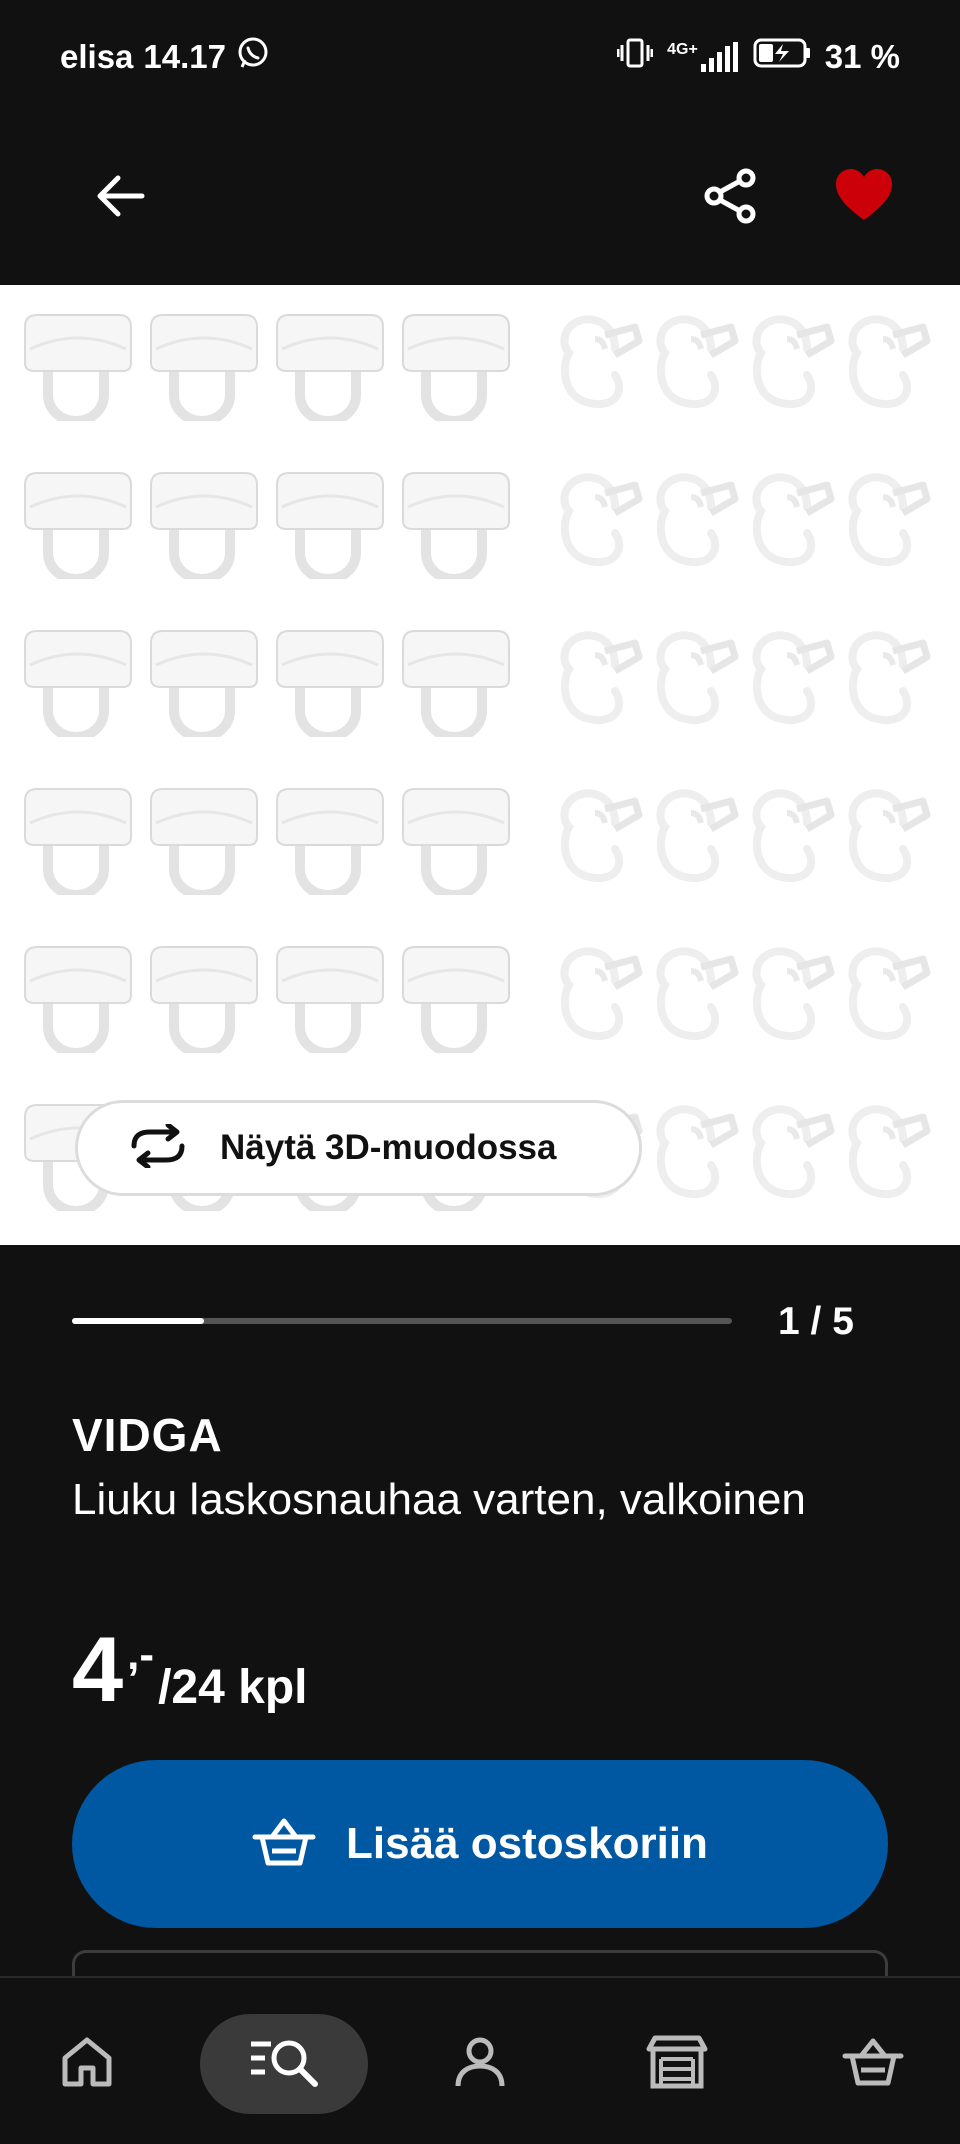  I want to click on network-type: 4G+, so click(682, 49).